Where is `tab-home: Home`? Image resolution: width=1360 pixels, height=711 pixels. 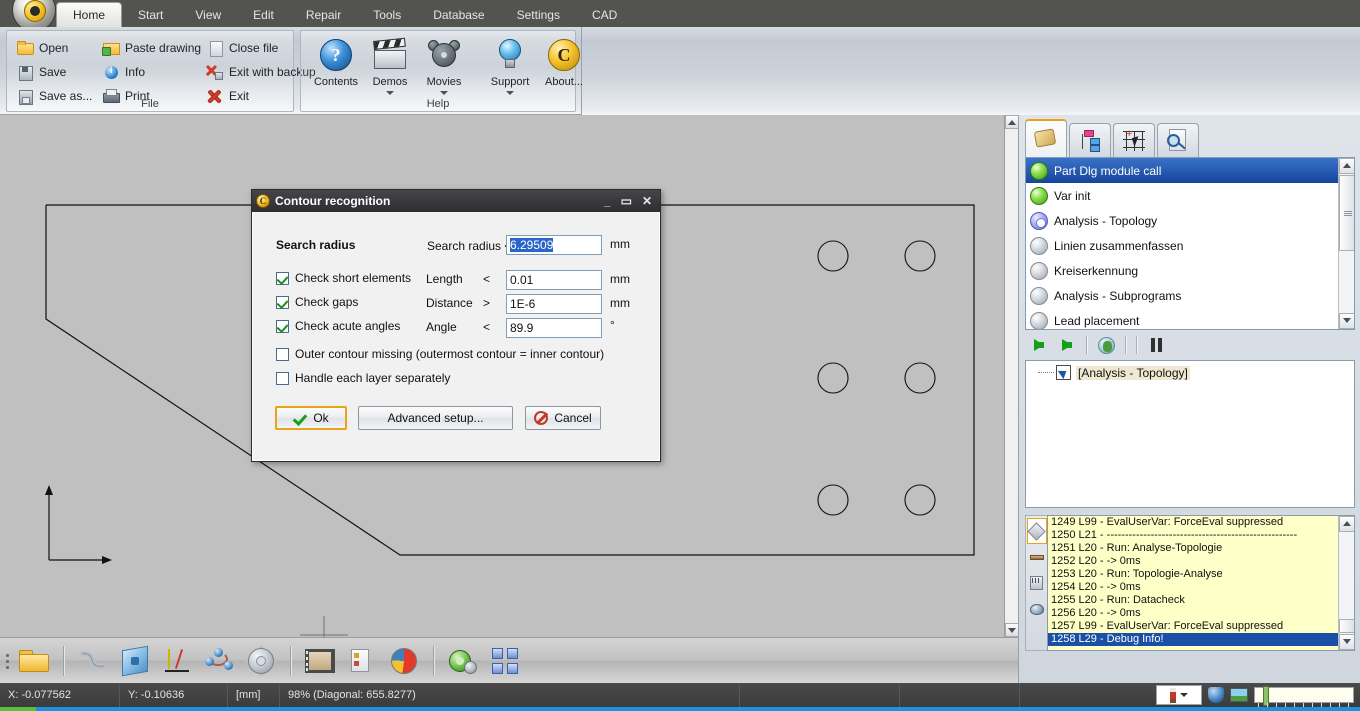 tab-home: Home is located at coordinates (89, 14).